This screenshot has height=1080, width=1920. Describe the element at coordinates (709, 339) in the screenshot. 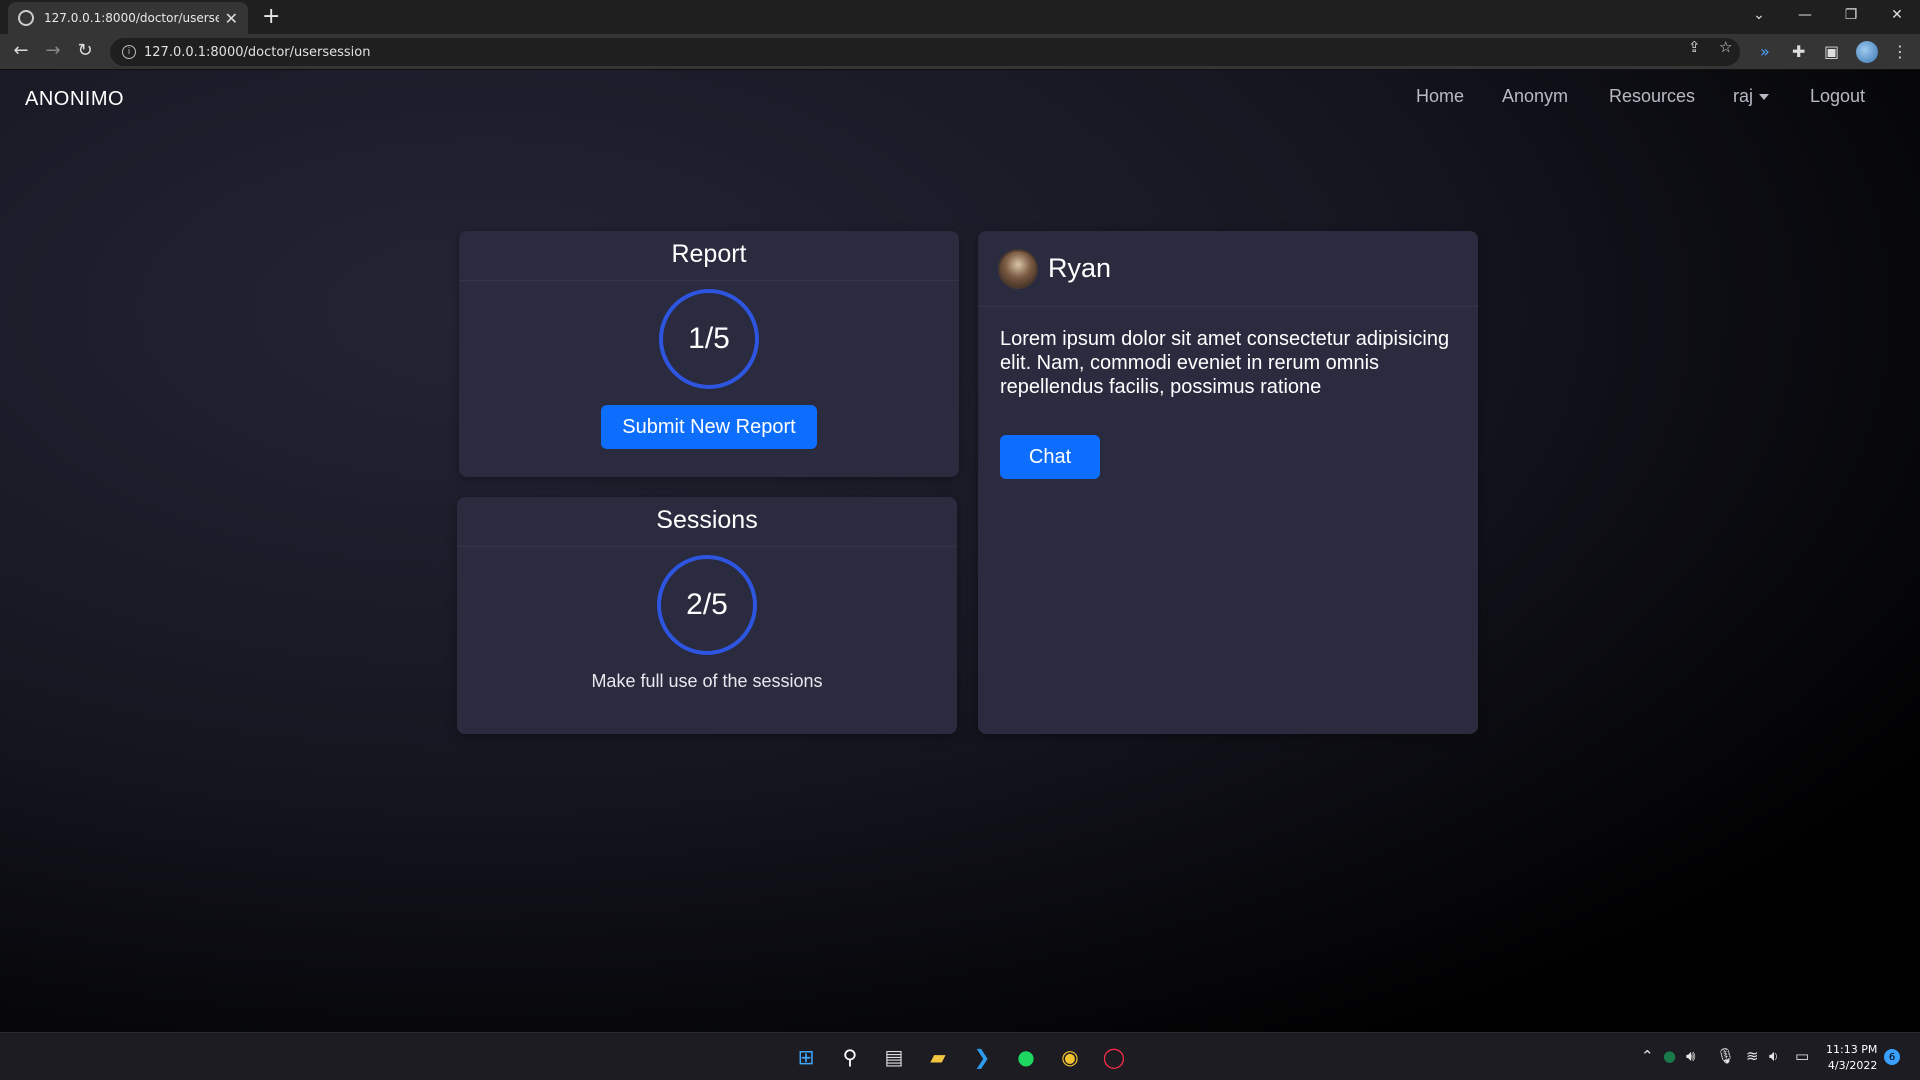

I see `report-count-ring: 1/5` at that location.